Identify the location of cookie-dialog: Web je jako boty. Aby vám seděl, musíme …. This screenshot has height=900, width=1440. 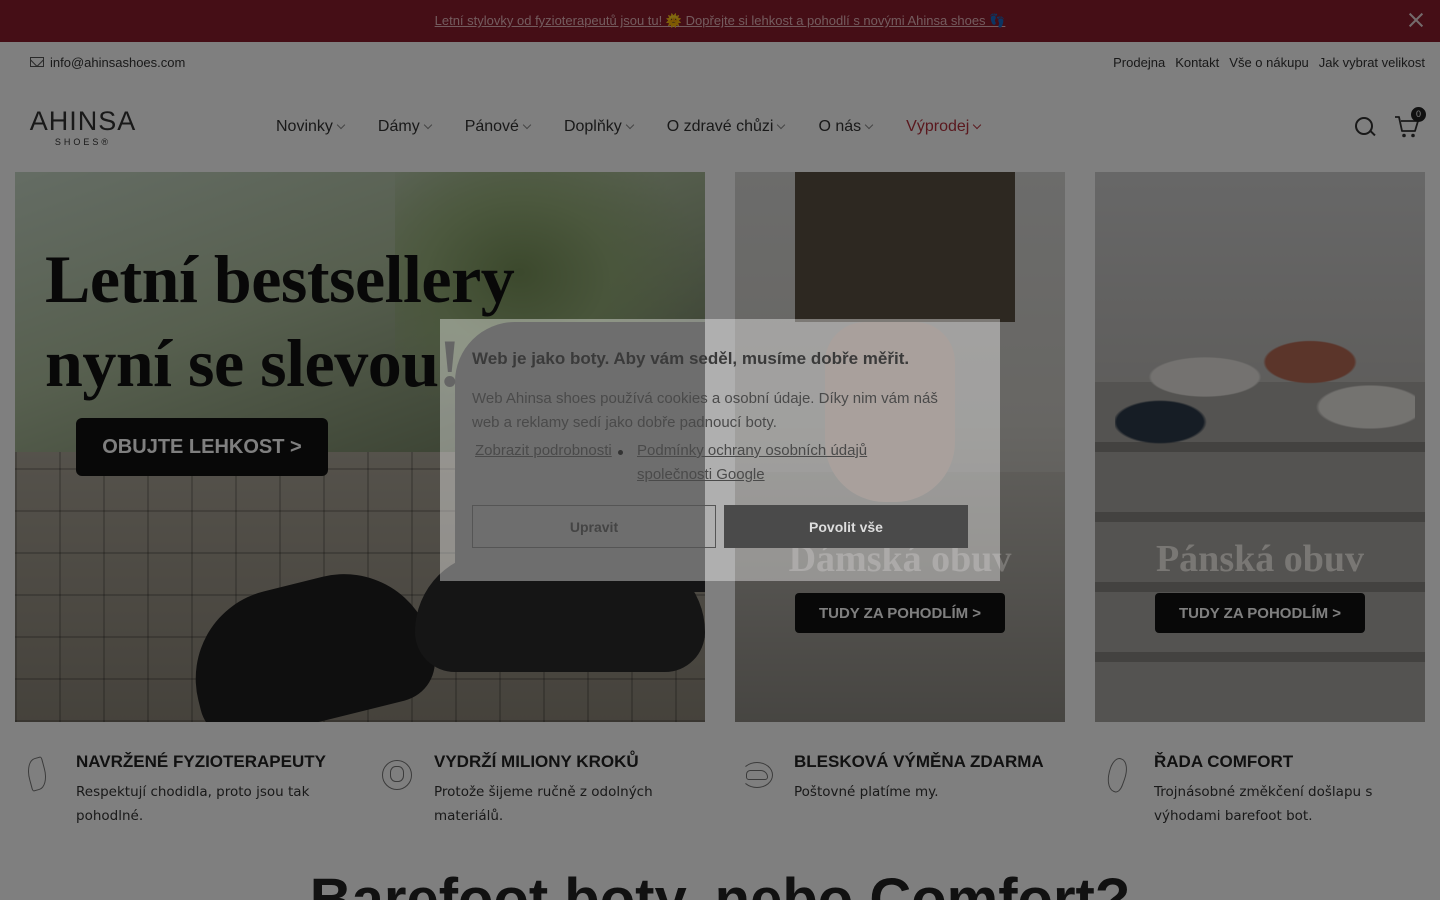
(720, 450).